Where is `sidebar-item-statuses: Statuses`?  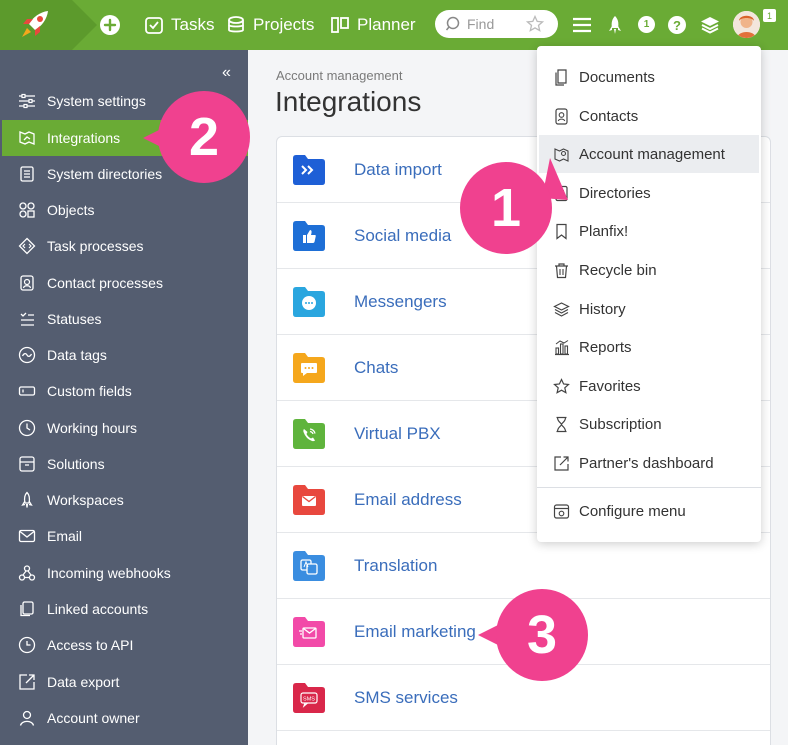
sidebar-item-statuses: Statuses is located at coordinates (124, 319).